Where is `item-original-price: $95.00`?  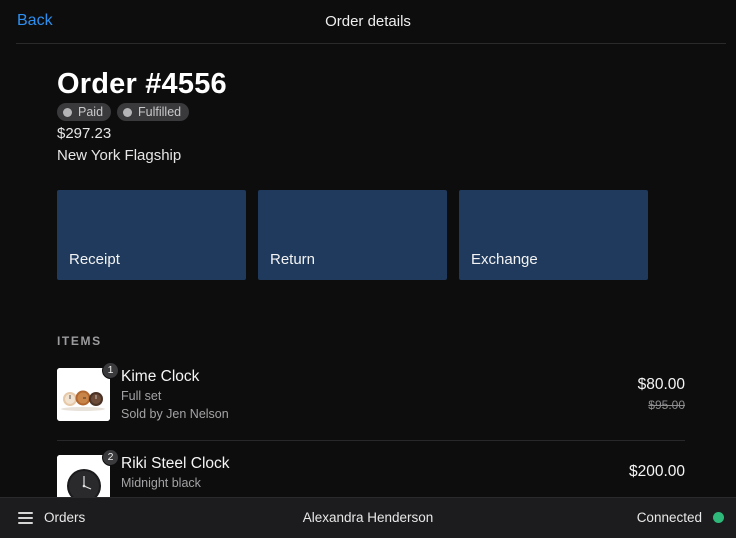
item-original-price: $95.00 is located at coordinates (666, 405).